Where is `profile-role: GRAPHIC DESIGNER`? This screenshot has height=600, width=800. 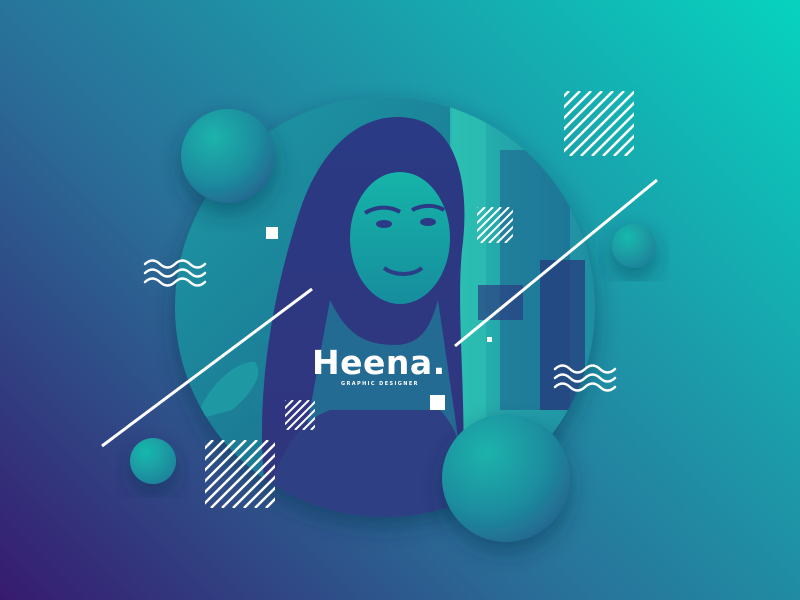
profile-role: GRAPHIC DESIGNER is located at coordinates (380, 384).